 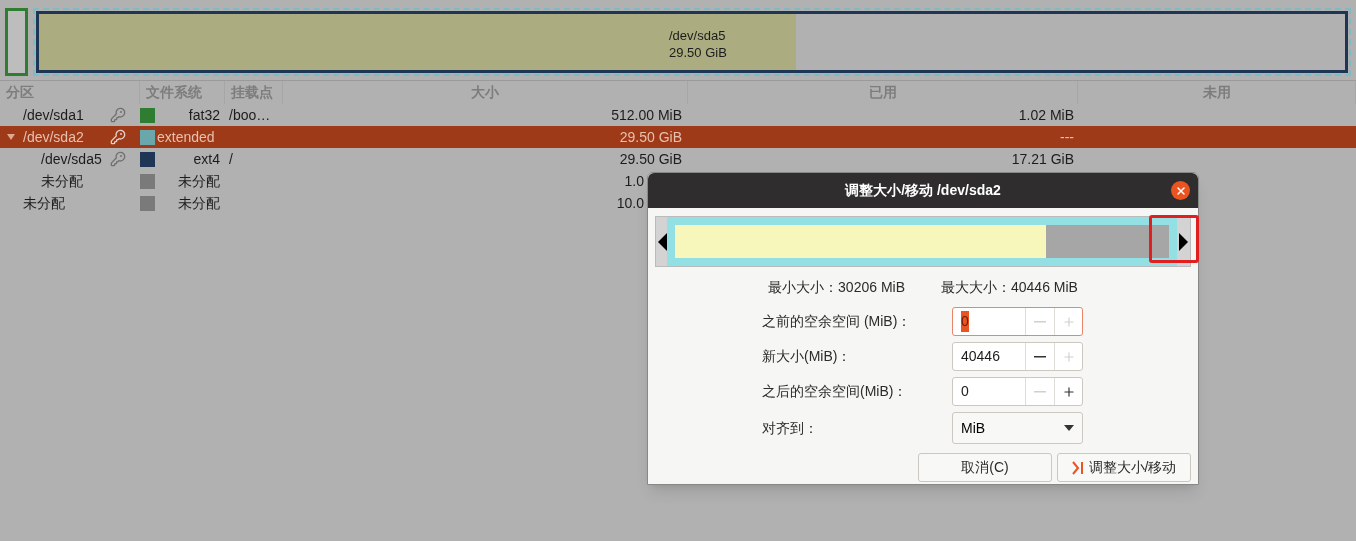 I want to click on filesystem-label: ext4, so click(x=206, y=159).